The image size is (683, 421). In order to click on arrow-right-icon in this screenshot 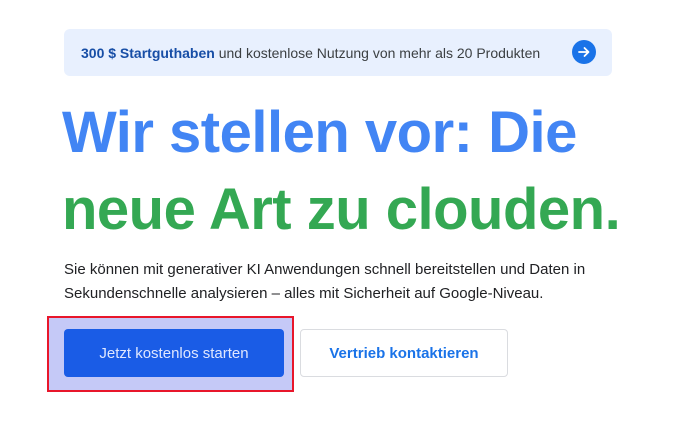, I will do `click(584, 52)`.